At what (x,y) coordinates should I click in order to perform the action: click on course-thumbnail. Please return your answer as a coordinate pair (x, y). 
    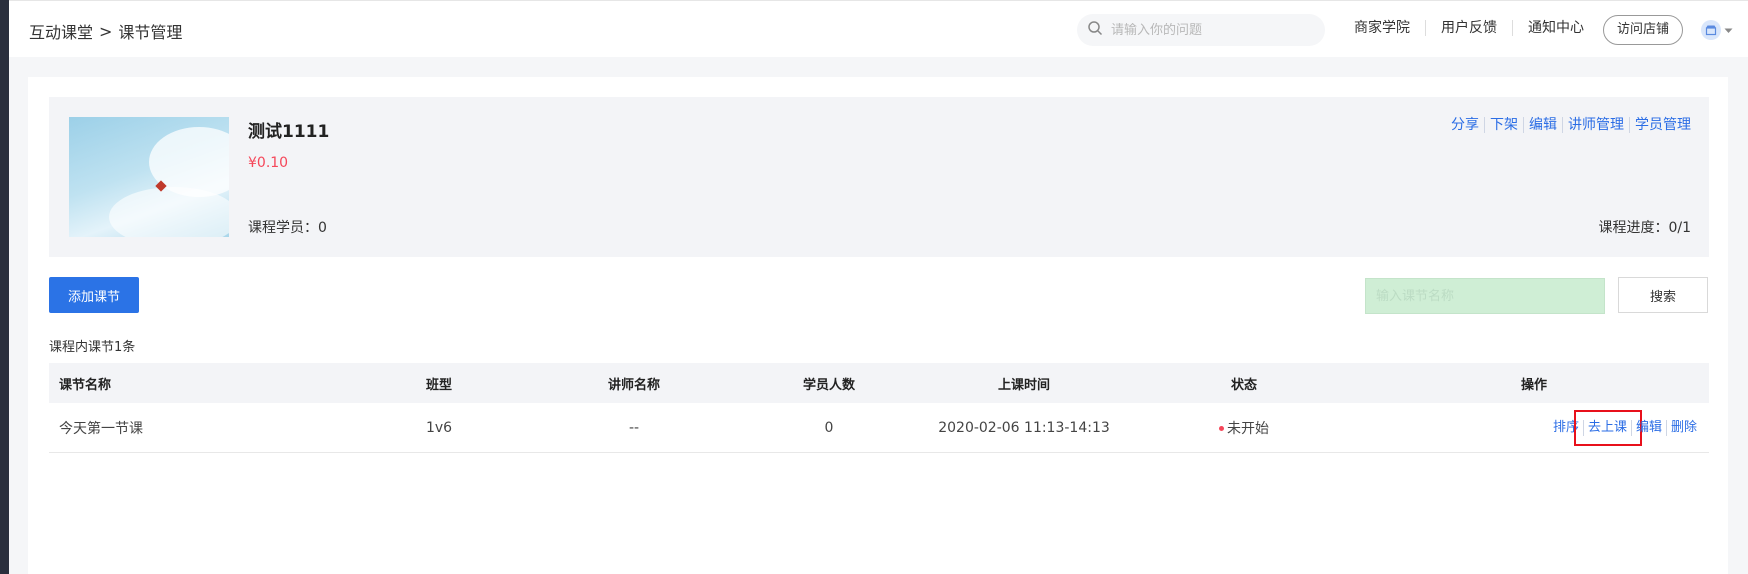
    Looking at the image, I should click on (149, 177).